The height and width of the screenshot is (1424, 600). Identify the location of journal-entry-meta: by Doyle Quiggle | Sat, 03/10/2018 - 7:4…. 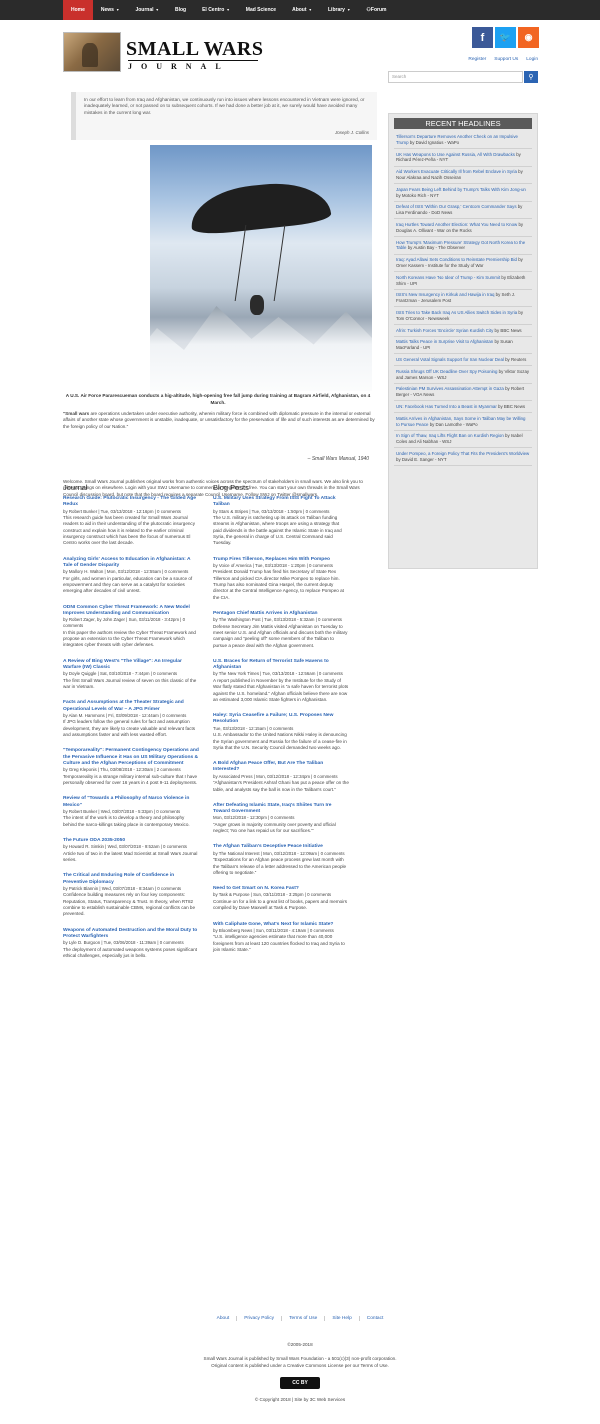
(120, 674).